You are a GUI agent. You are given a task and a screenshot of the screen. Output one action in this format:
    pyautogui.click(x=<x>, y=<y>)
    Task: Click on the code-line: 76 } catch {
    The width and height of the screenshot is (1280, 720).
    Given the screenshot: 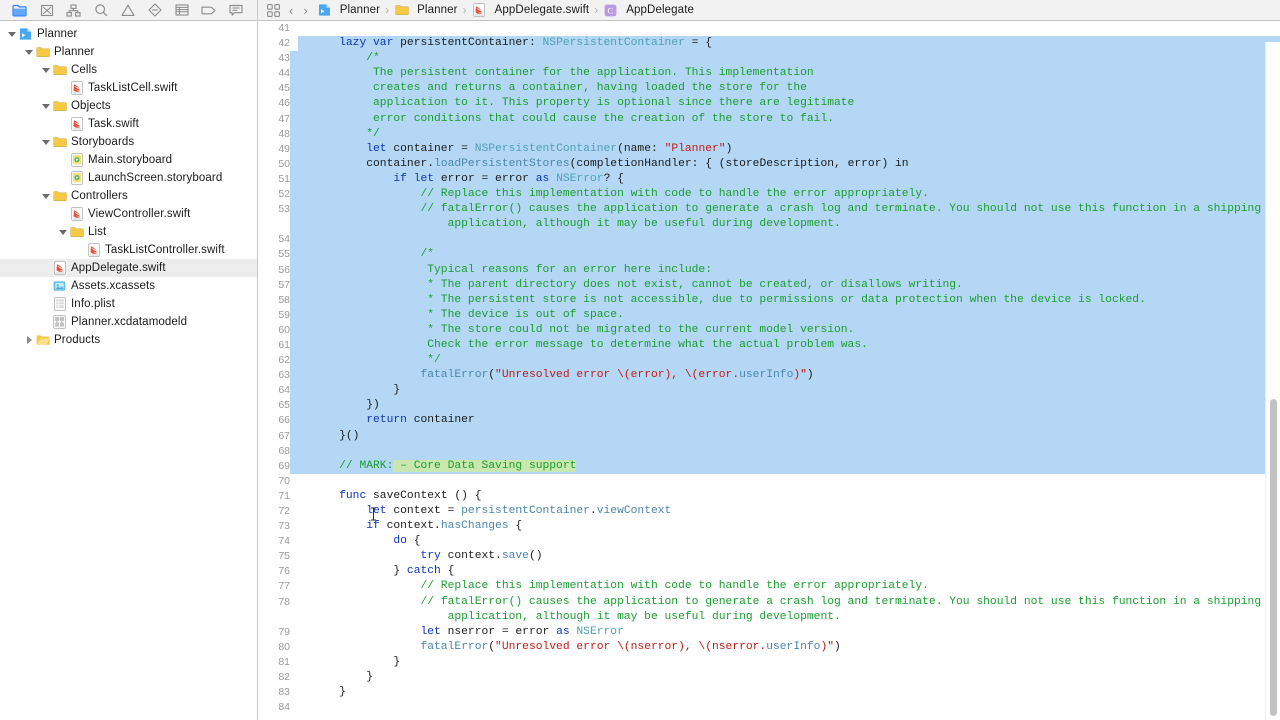 What is the action you would take?
    pyautogui.click(x=769, y=571)
    